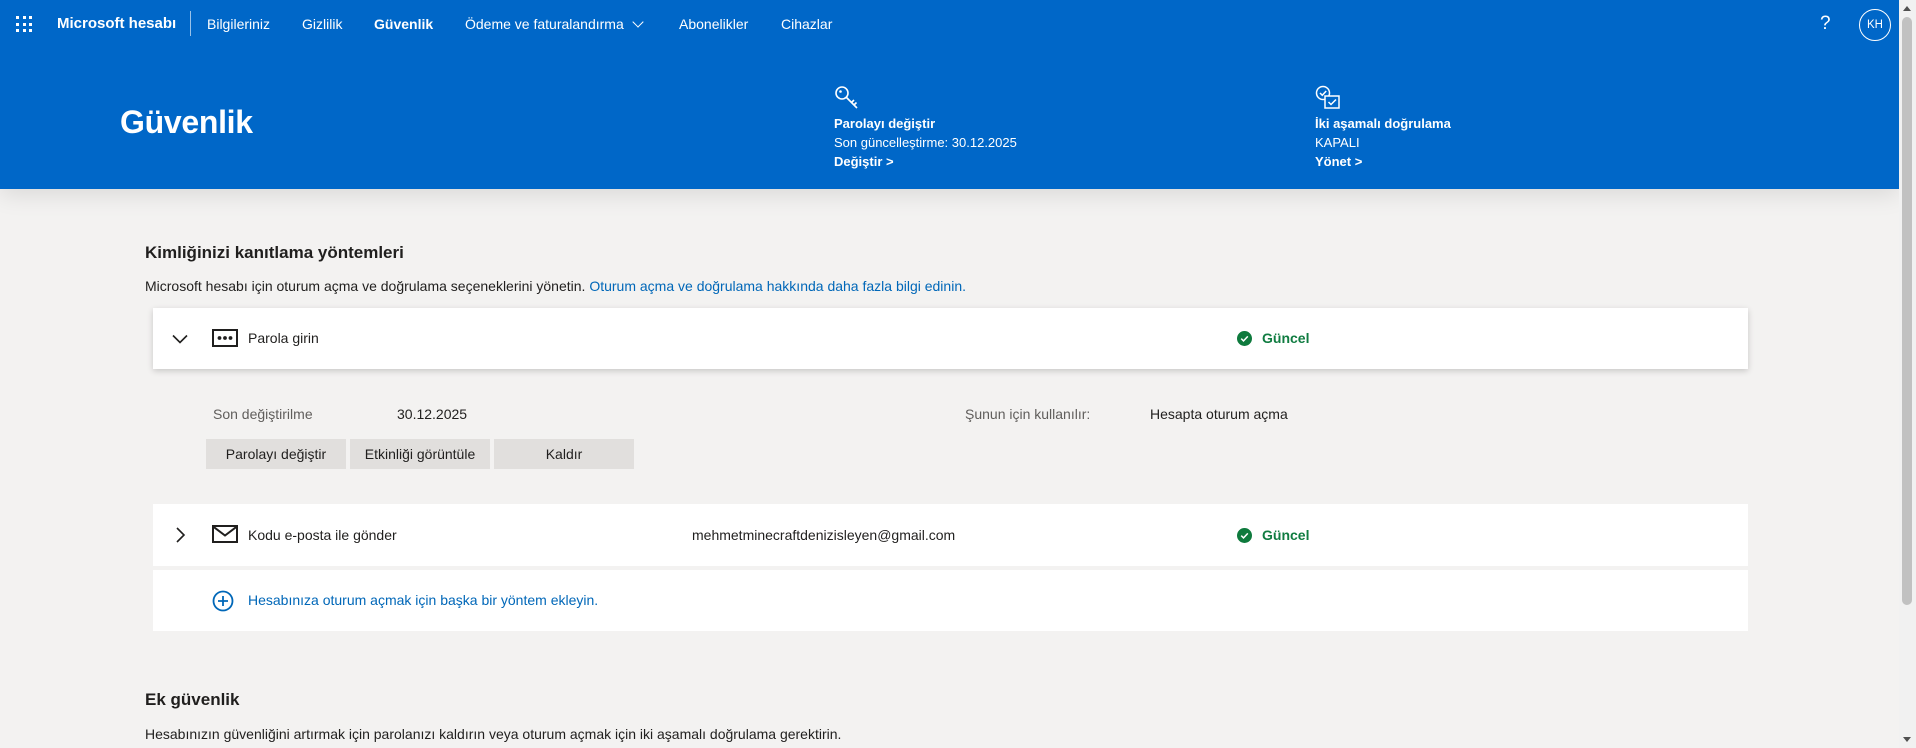 The image size is (1916, 748). I want to click on twofa-card-title: İki aşamalı doğrulama, so click(1383, 123).